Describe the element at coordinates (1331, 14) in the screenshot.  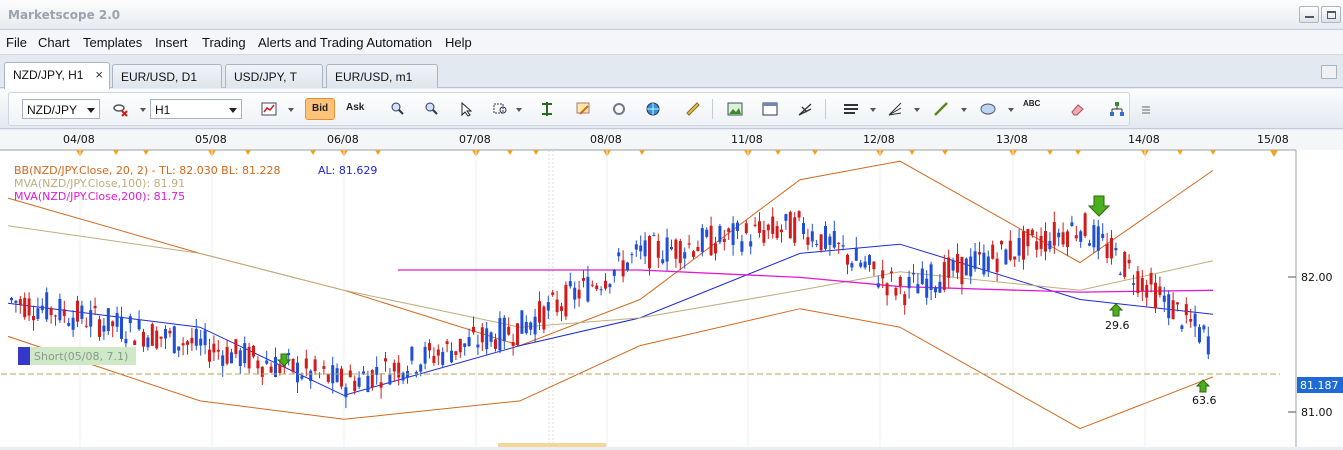
I see `maximize-button` at that location.